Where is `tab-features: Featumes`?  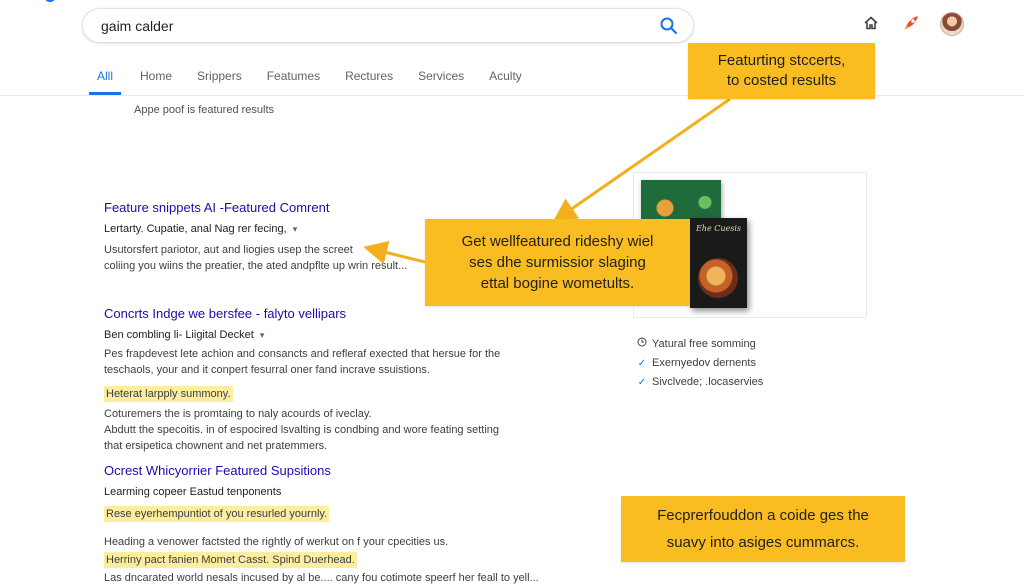 tab-features: Featumes is located at coordinates (293, 80).